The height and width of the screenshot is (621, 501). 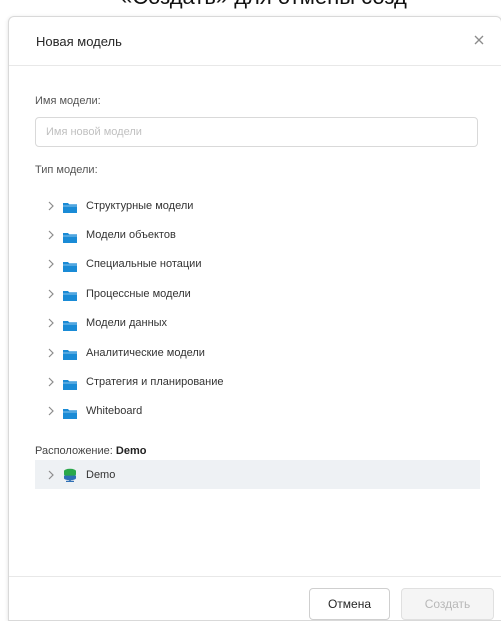 What do you see at coordinates (68, 101) in the screenshot?
I see `model-name-label: Имя модели:` at bounding box center [68, 101].